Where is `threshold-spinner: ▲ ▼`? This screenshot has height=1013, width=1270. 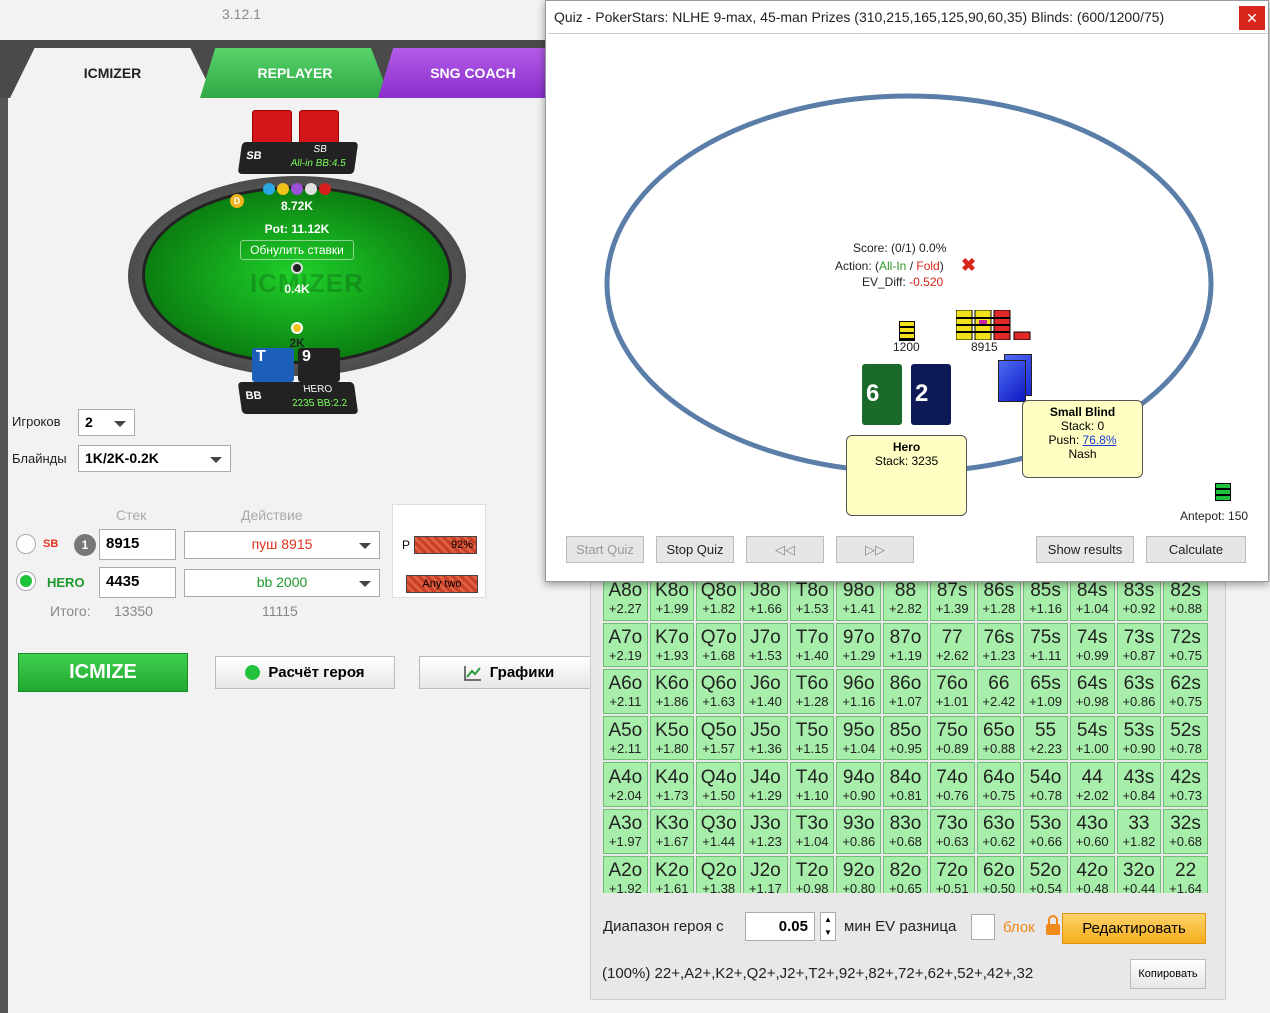 threshold-spinner: ▲ ▼ is located at coordinates (828, 926).